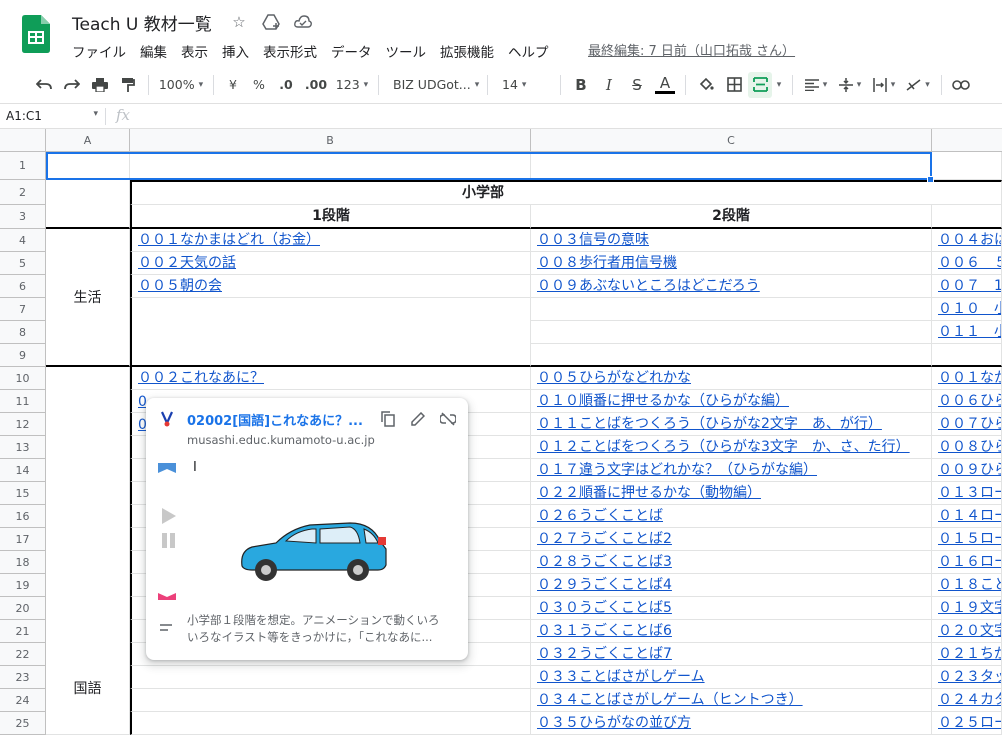  Describe the element at coordinates (967, 723) in the screenshot. I see `cell-d25: ０２５ロー` at that location.